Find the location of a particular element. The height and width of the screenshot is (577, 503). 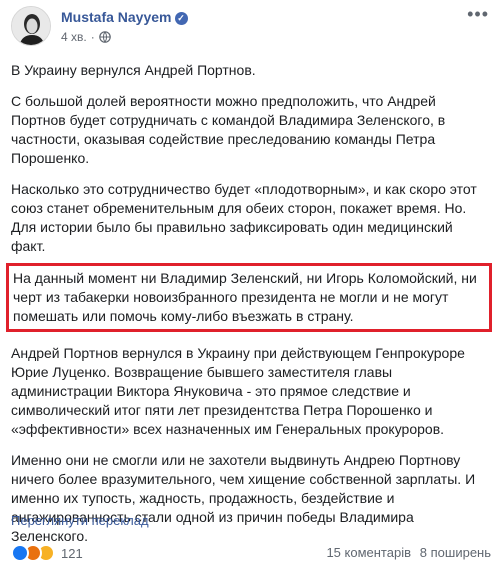

post-time: 4 хв. is located at coordinates (74, 37).